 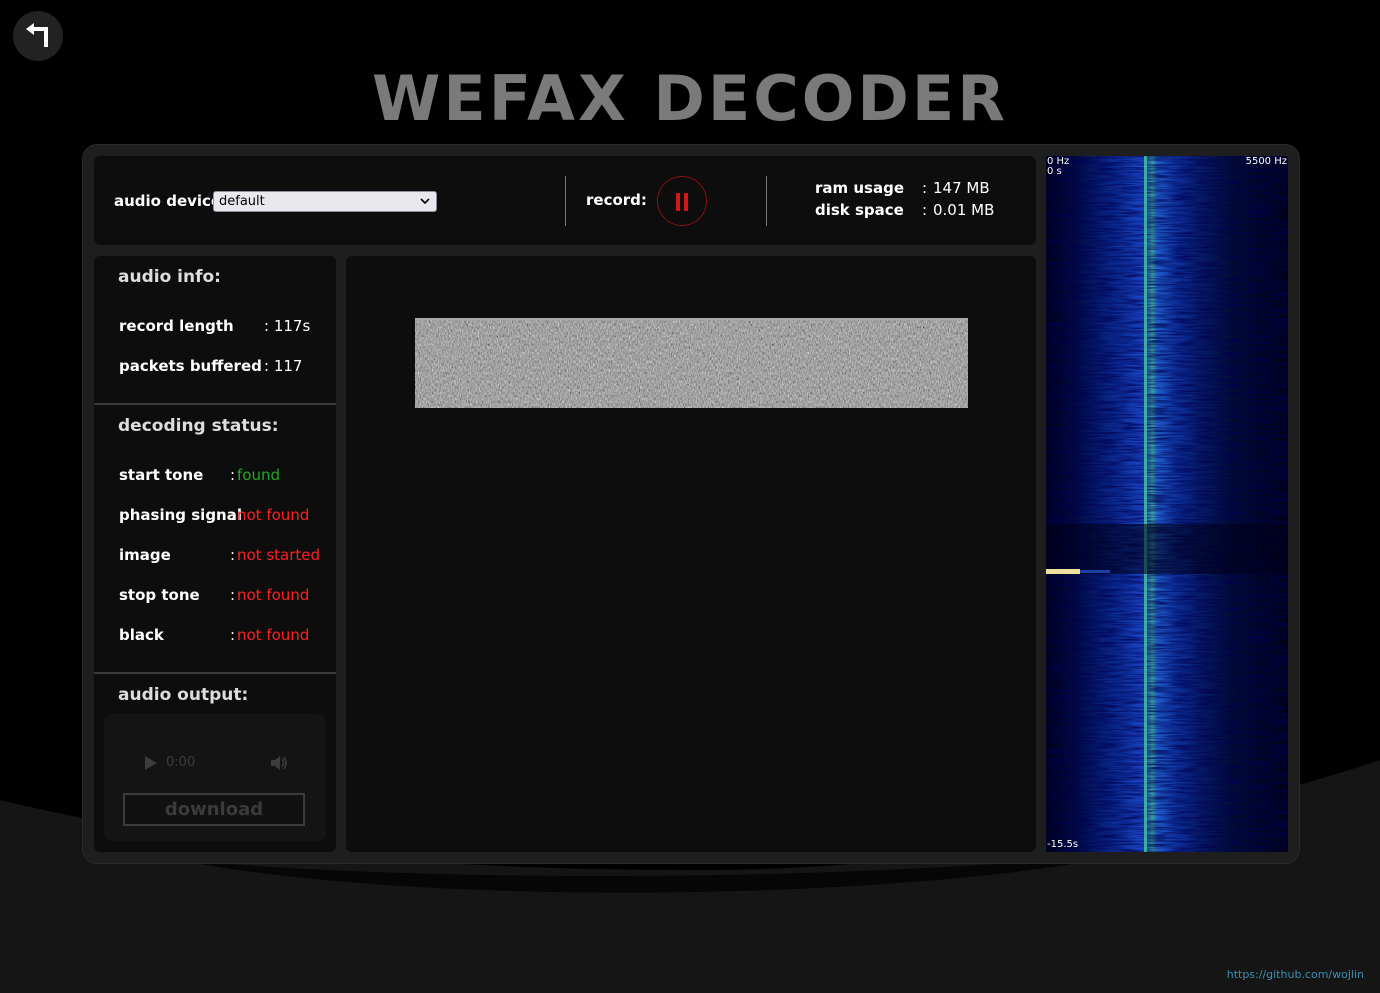 What do you see at coordinates (214, 809) in the screenshot?
I see `download-button: download` at bounding box center [214, 809].